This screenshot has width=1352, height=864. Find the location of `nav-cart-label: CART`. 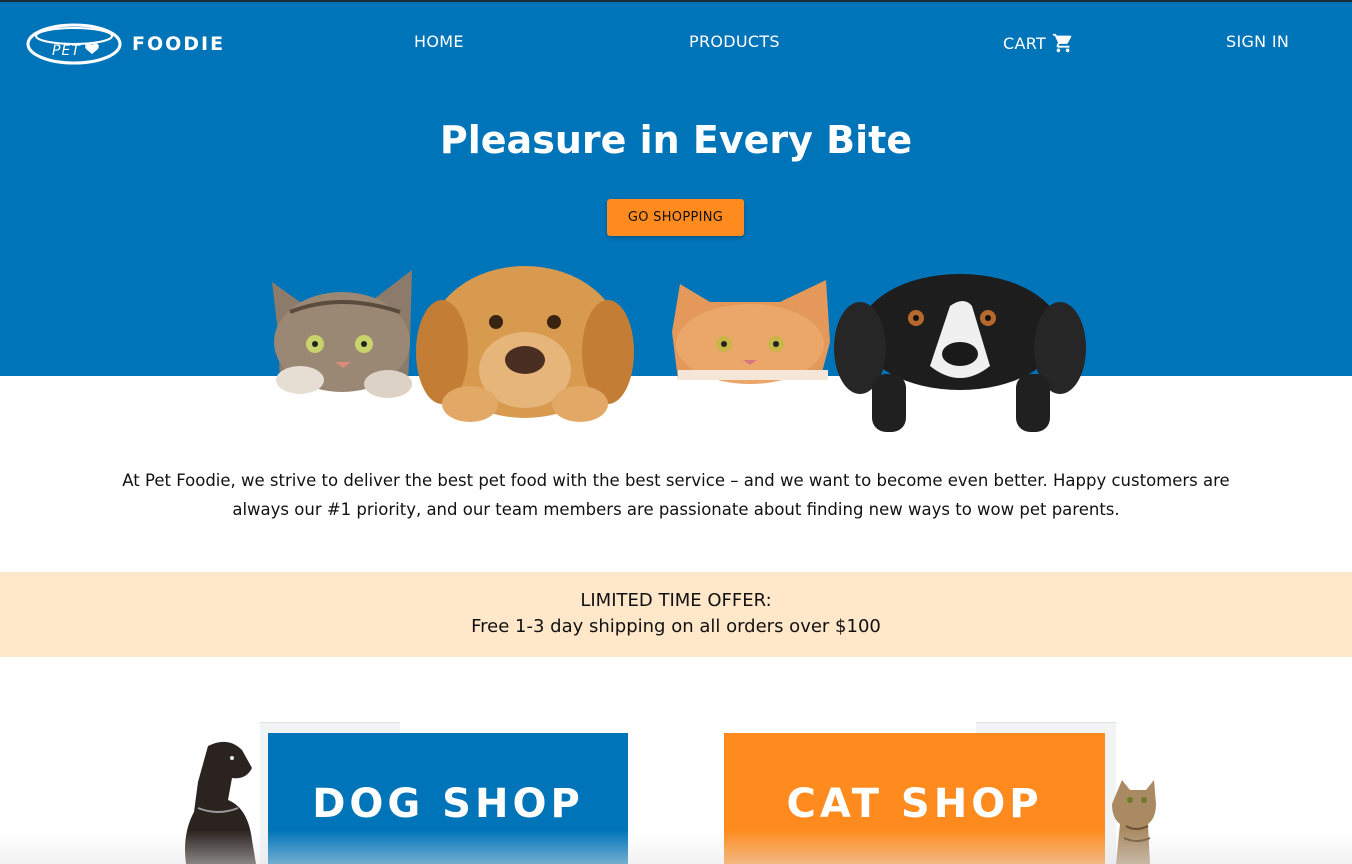

nav-cart-label: CART is located at coordinates (1025, 43).